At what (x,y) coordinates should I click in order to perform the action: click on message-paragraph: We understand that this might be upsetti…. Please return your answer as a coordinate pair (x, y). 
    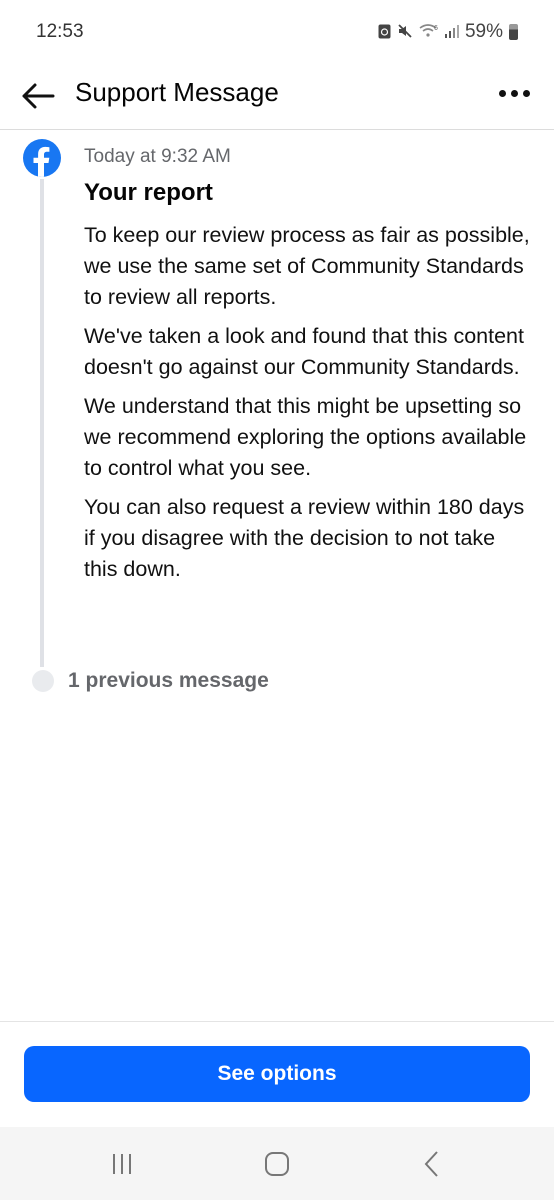
    Looking at the image, I should click on (305, 437).